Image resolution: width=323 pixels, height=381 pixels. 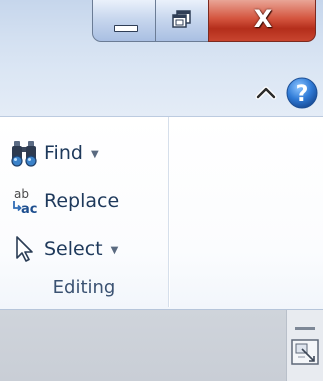 What do you see at coordinates (24, 249) in the screenshot?
I see `cursor-arrow-icon` at bounding box center [24, 249].